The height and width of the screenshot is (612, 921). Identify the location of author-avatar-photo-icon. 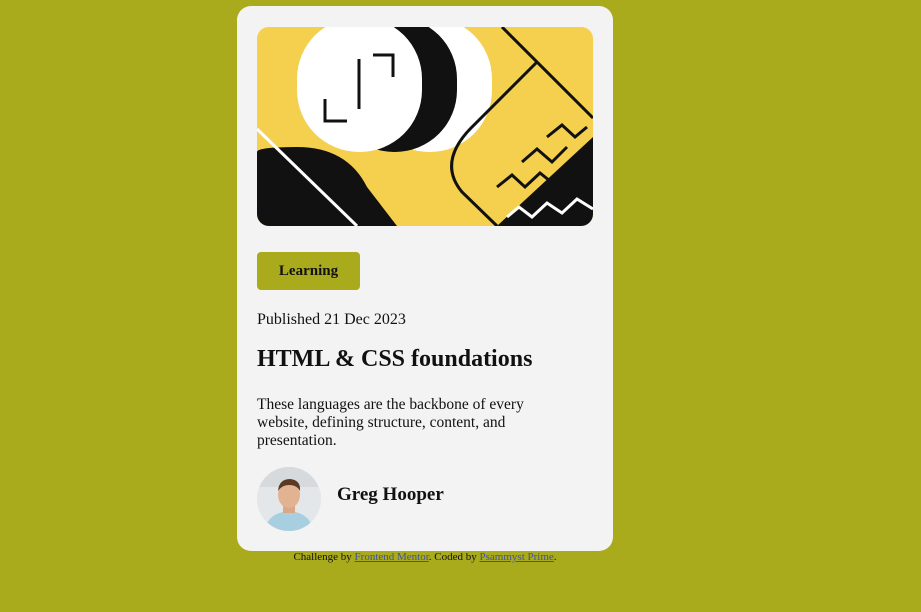
(289, 499).